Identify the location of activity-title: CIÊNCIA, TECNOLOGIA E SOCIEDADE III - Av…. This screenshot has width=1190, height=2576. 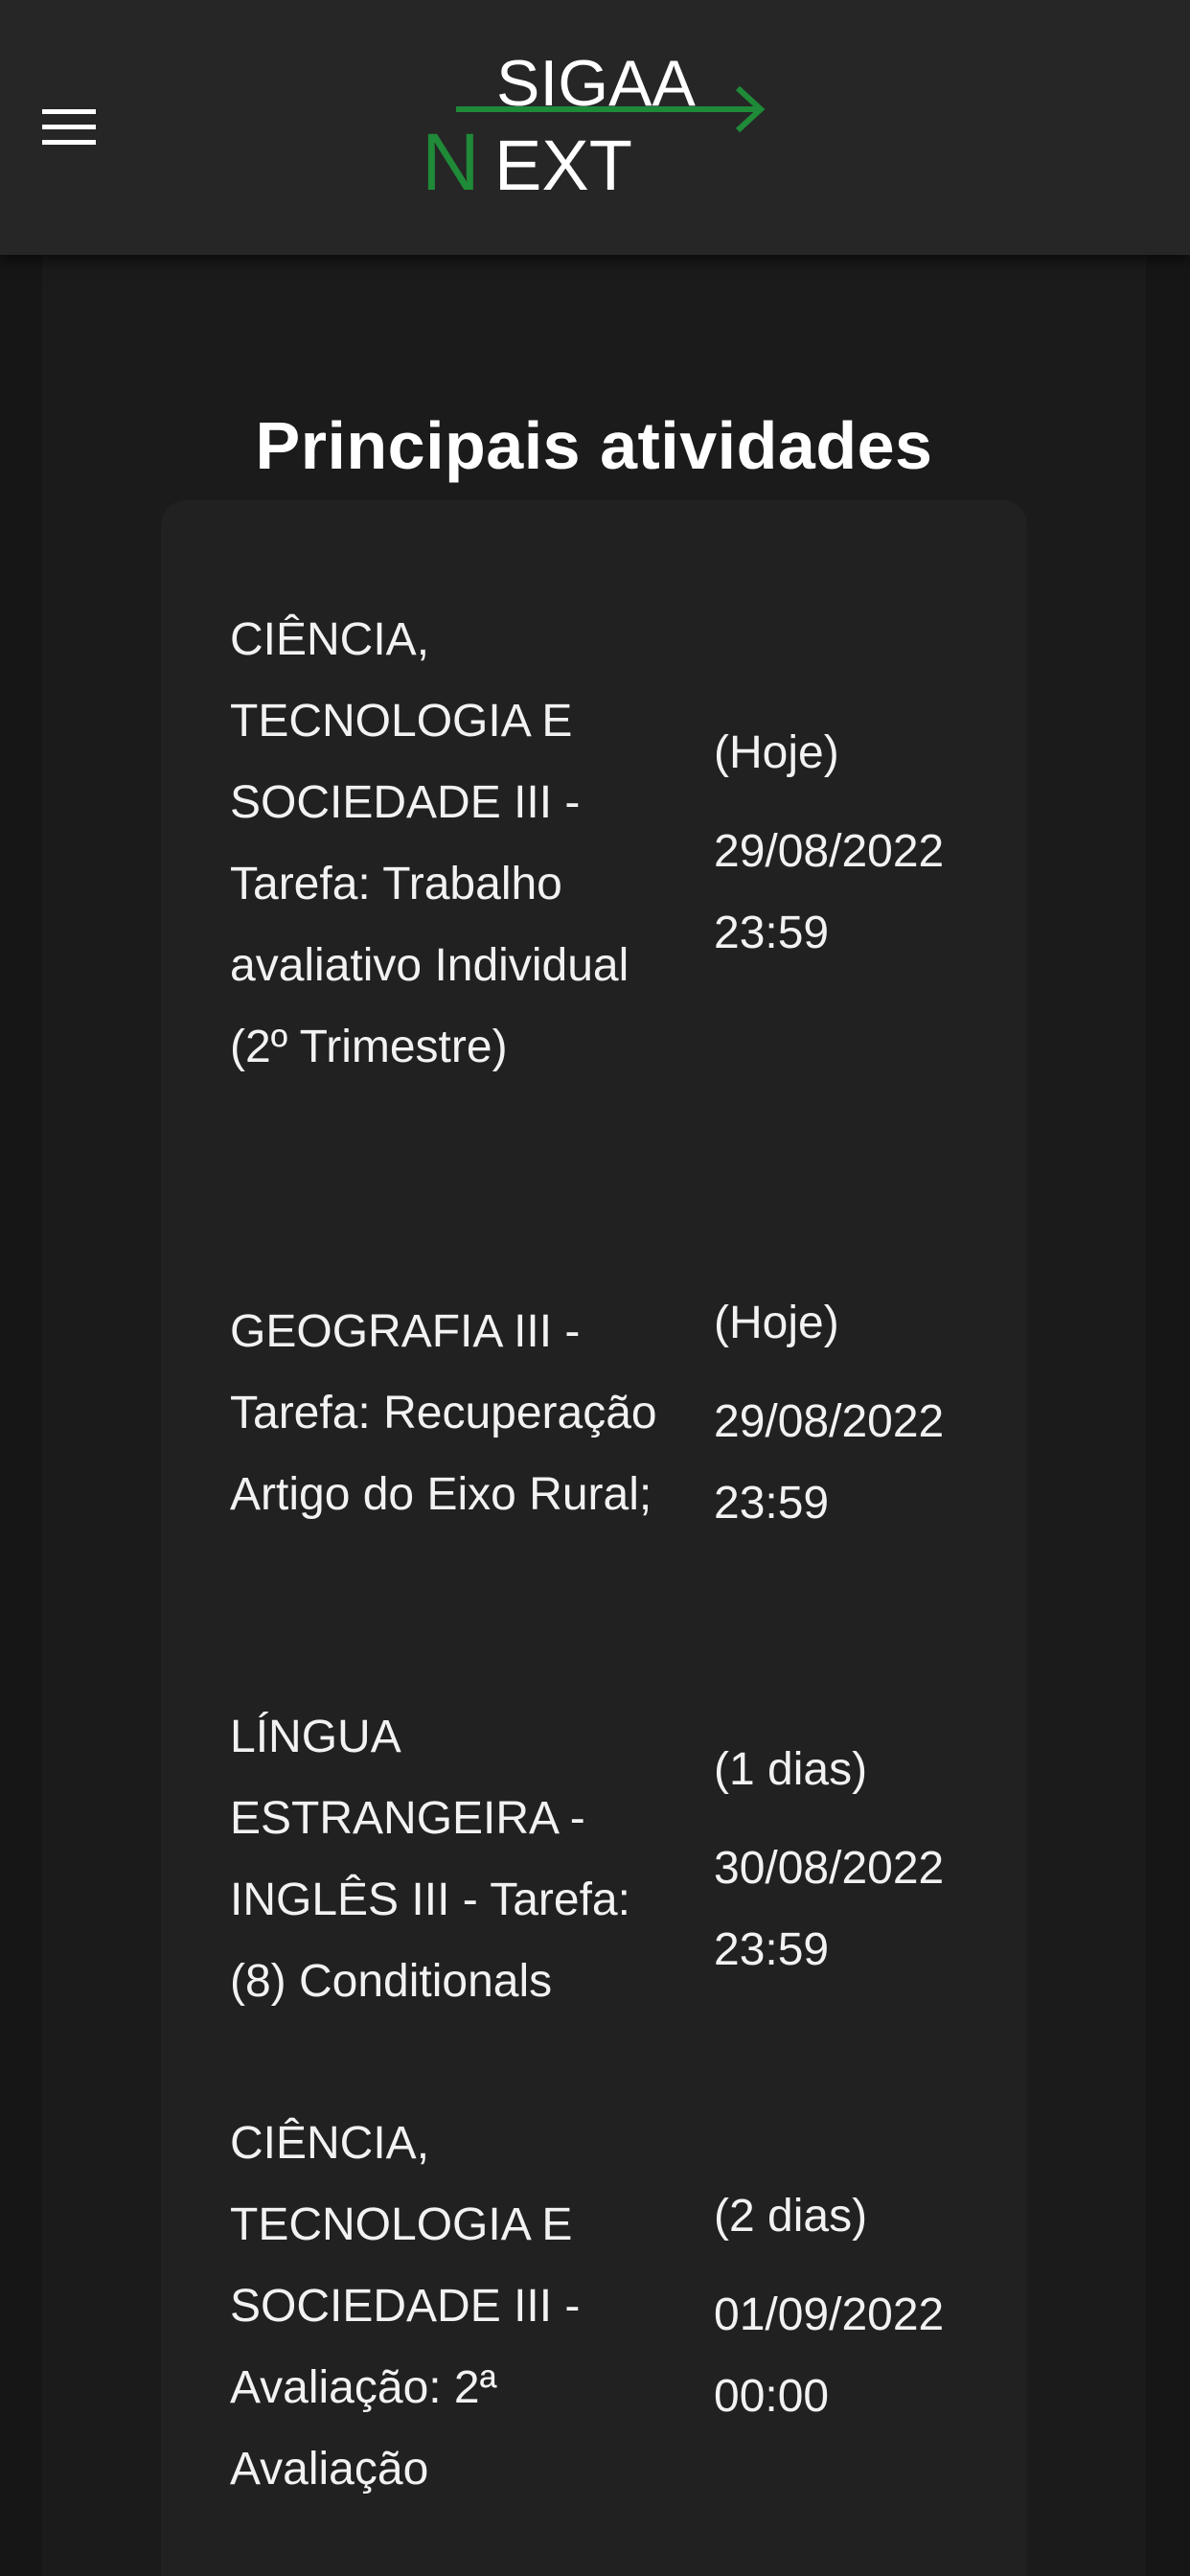
(405, 2306).